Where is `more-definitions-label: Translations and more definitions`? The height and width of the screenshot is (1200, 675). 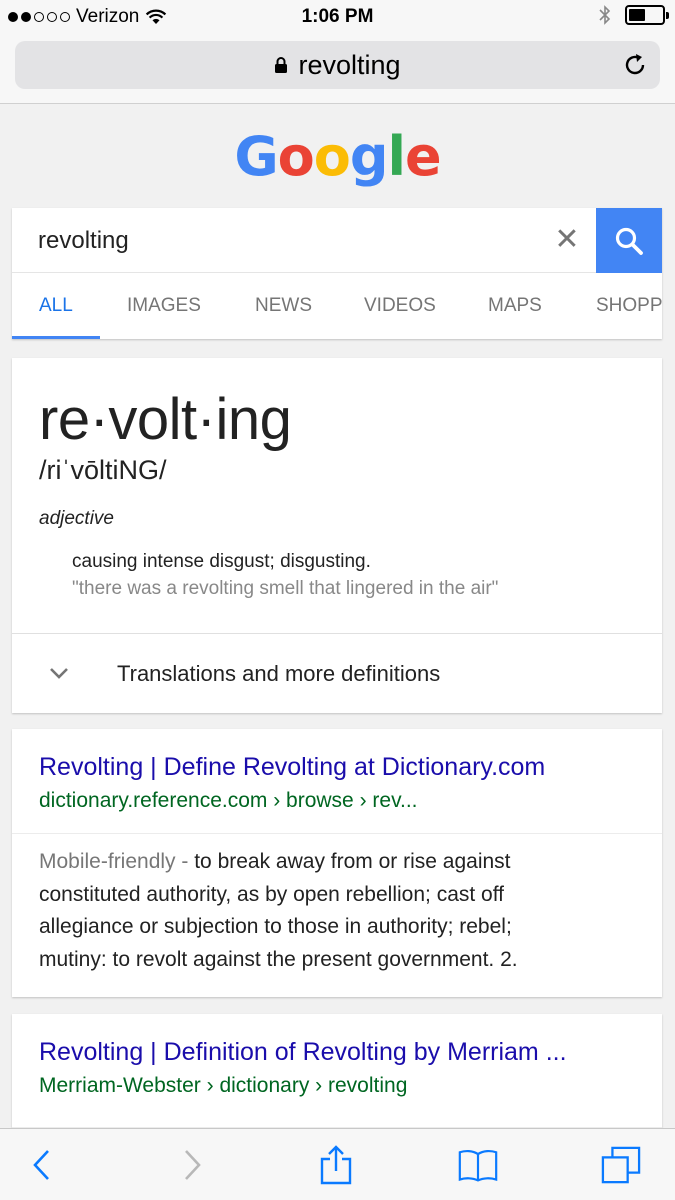
more-definitions-label: Translations and more definitions is located at coordinates (279, 673).